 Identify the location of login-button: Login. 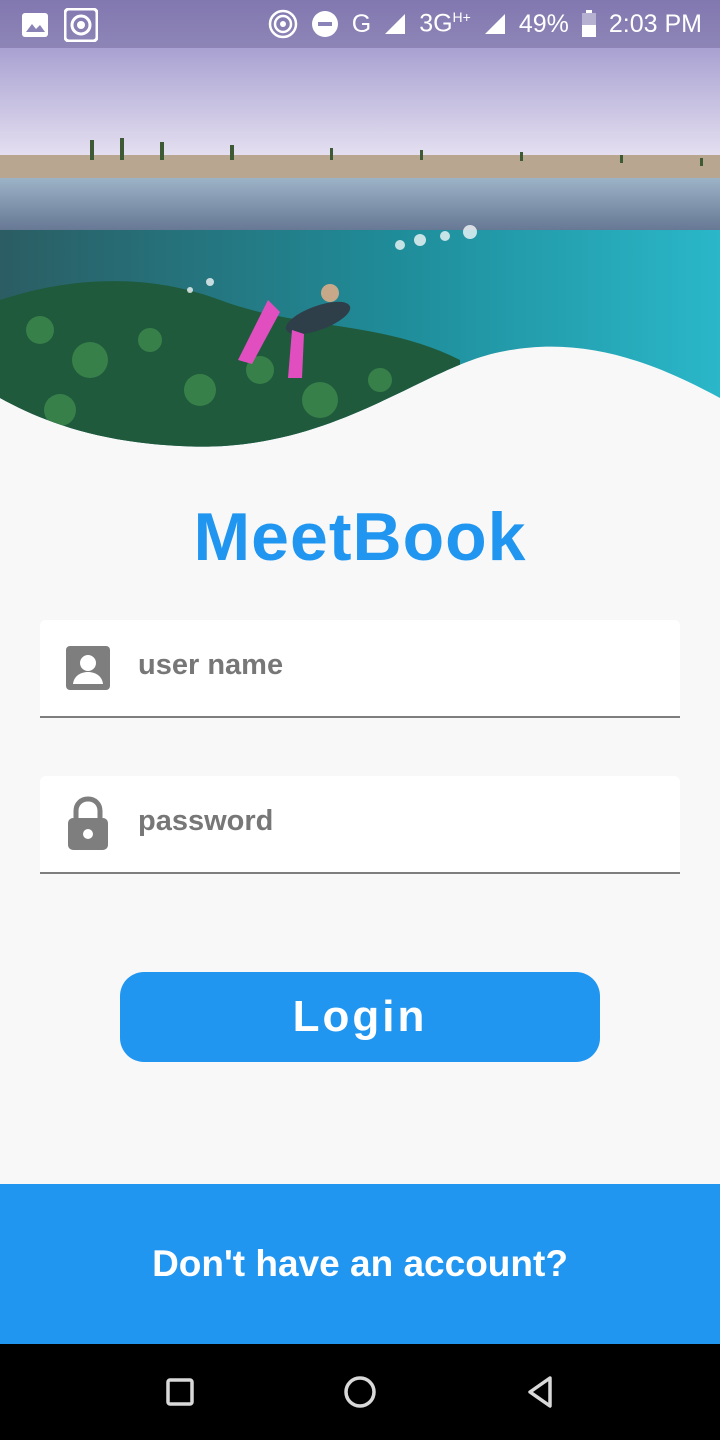
(360, 1017).